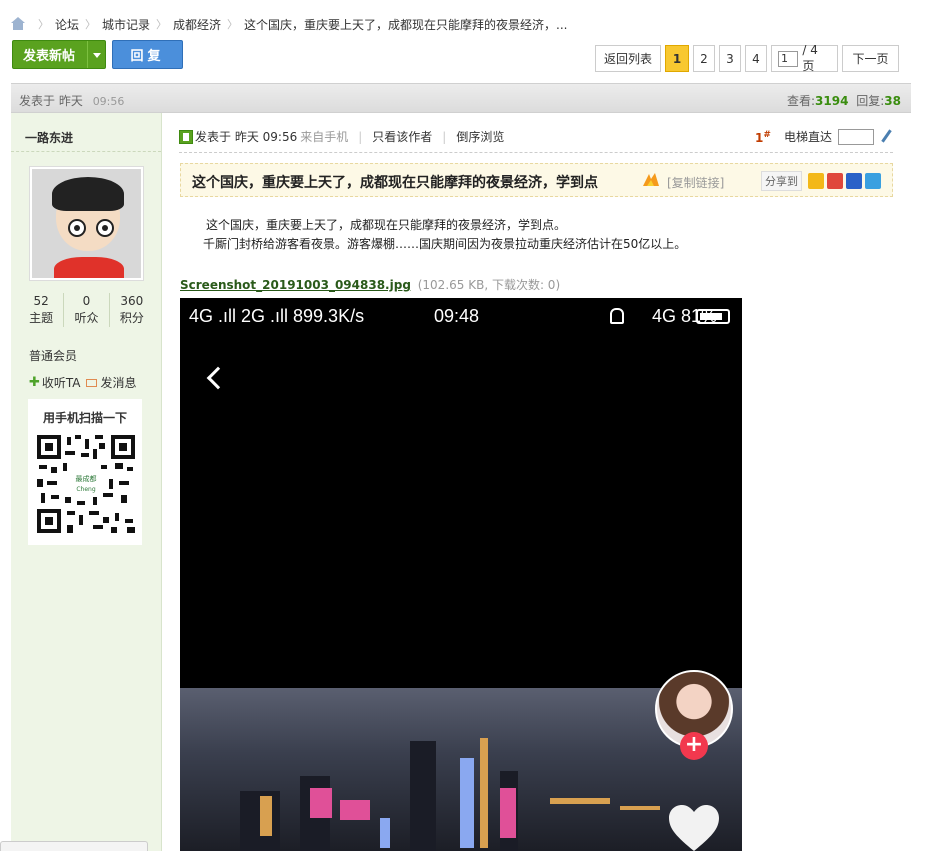 This screenshot has height=851, width=941. I want to click on reverse-order-link: 倒序浏览, so click(480, 136).